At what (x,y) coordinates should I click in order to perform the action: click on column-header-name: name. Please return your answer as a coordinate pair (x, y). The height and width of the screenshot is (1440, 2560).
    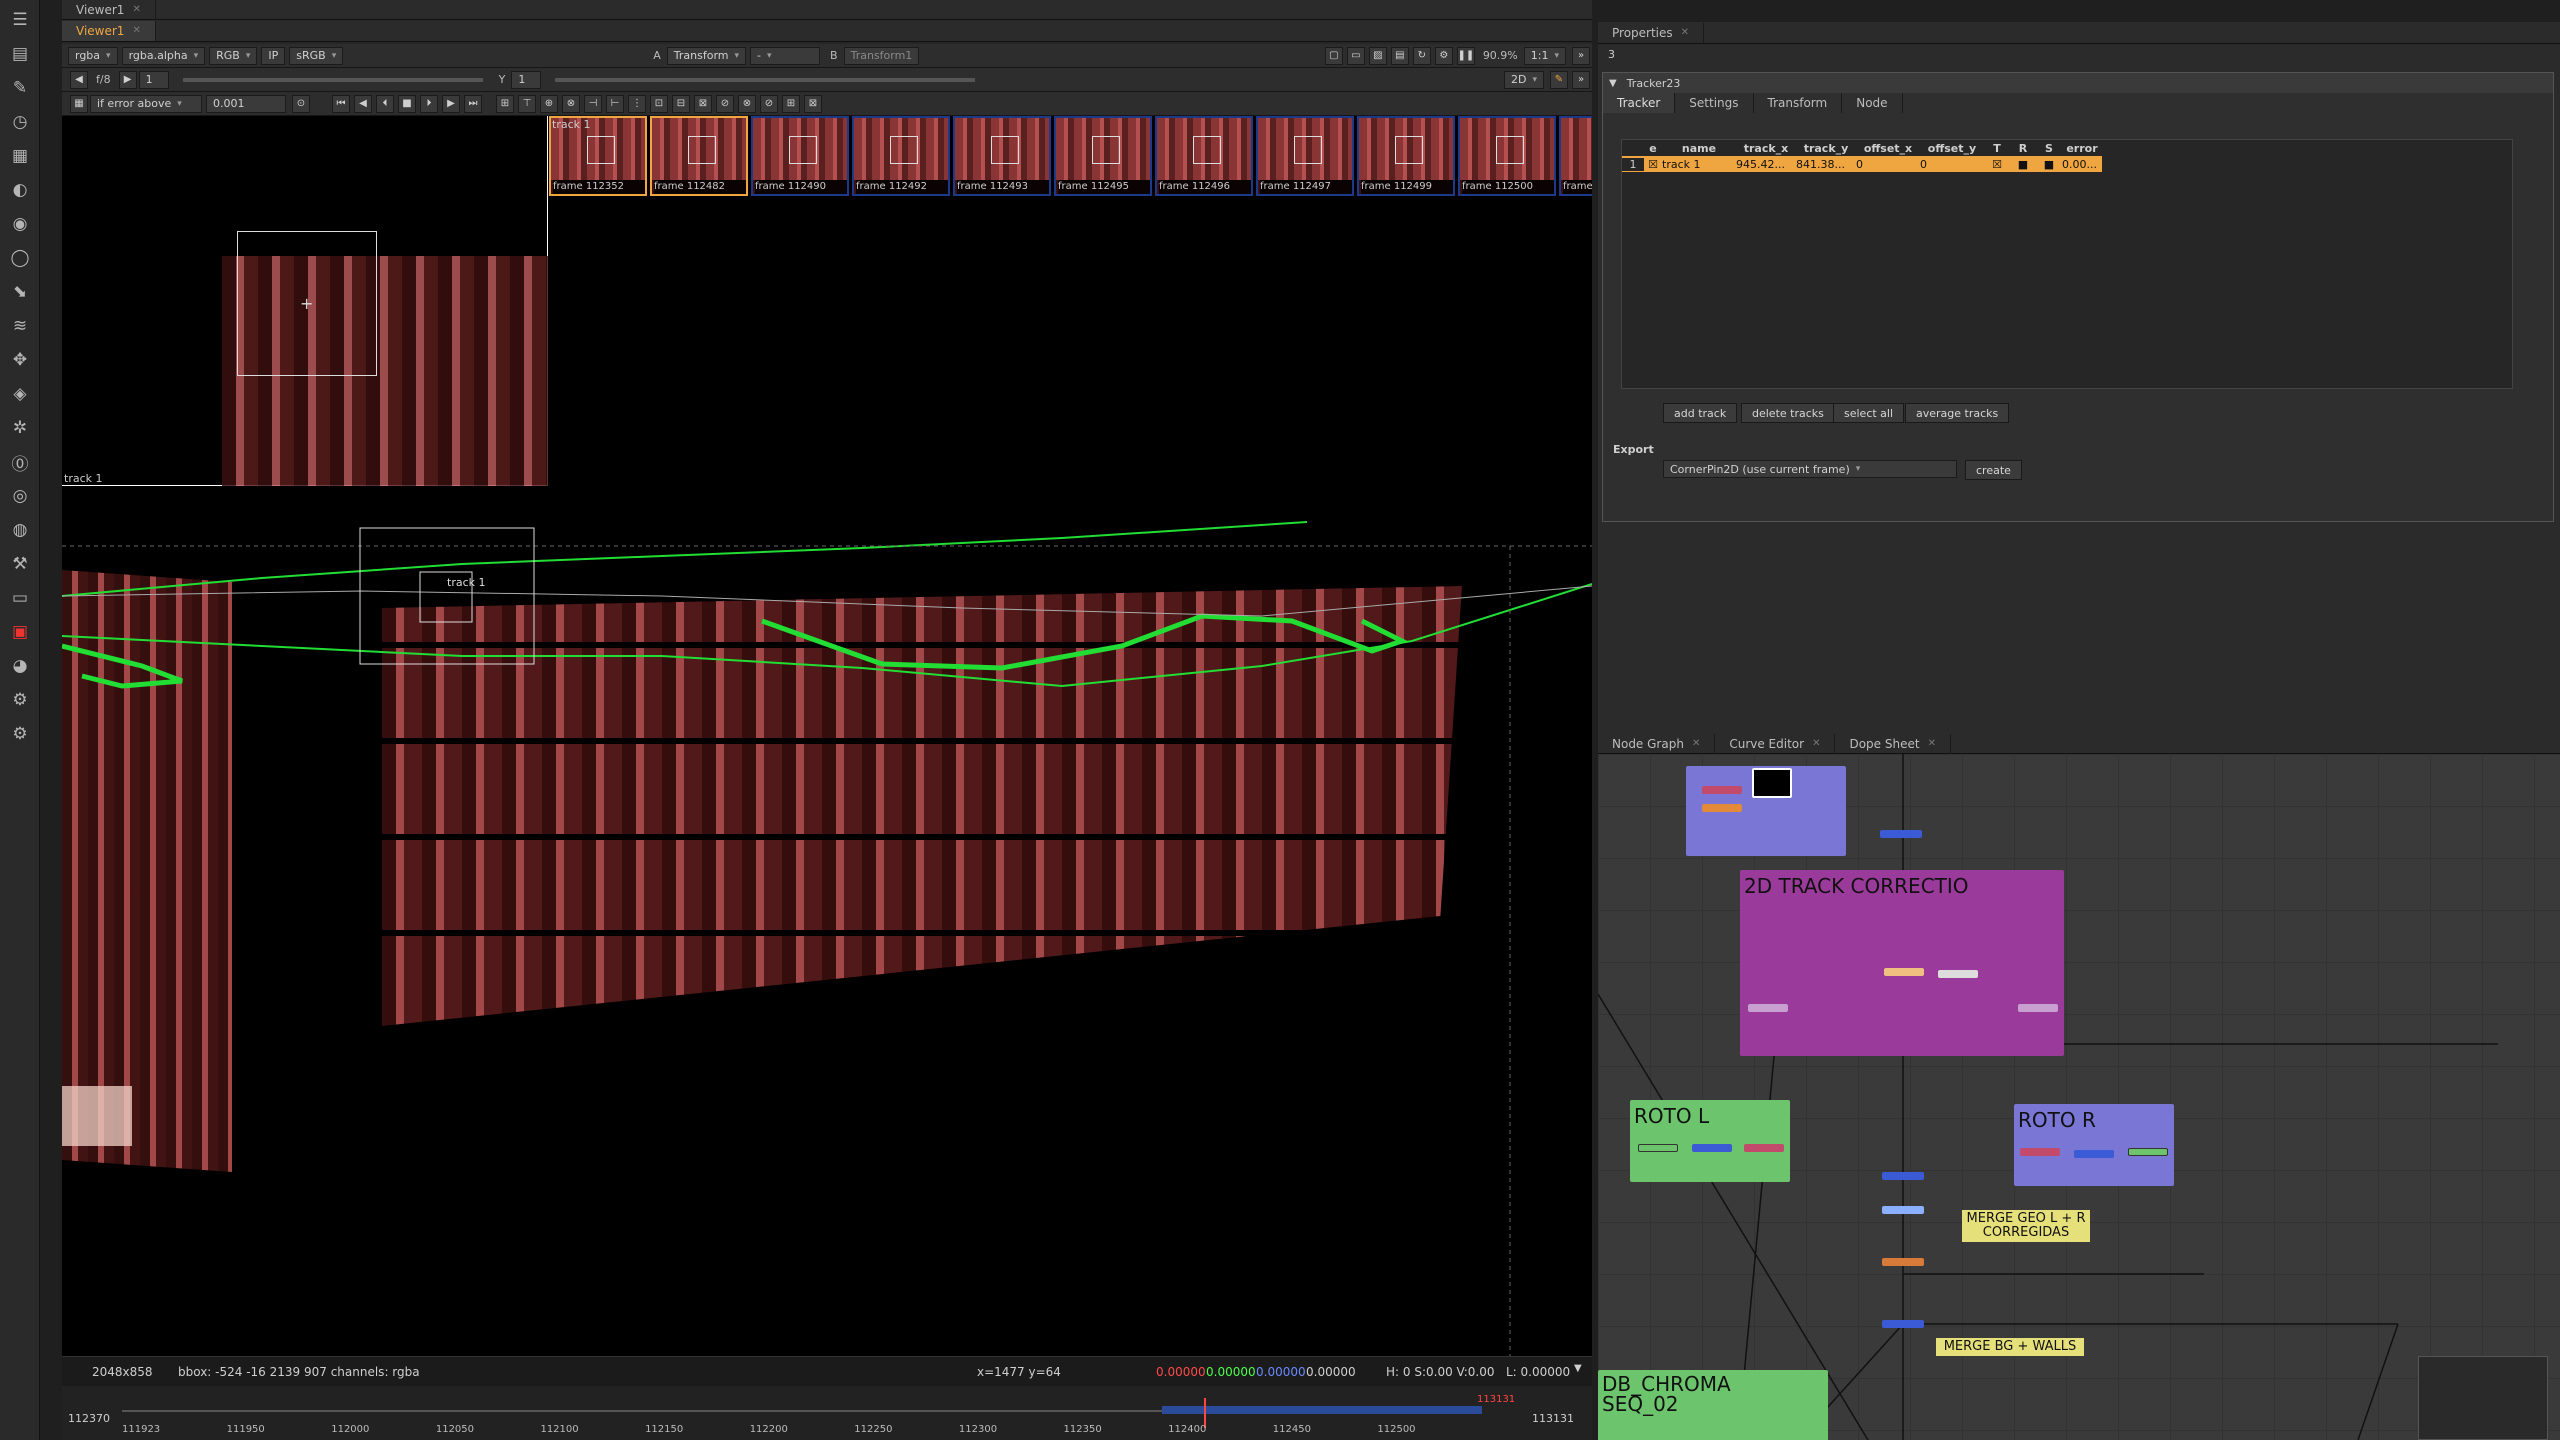
    Looking at the image, I should click on (1699, 148).